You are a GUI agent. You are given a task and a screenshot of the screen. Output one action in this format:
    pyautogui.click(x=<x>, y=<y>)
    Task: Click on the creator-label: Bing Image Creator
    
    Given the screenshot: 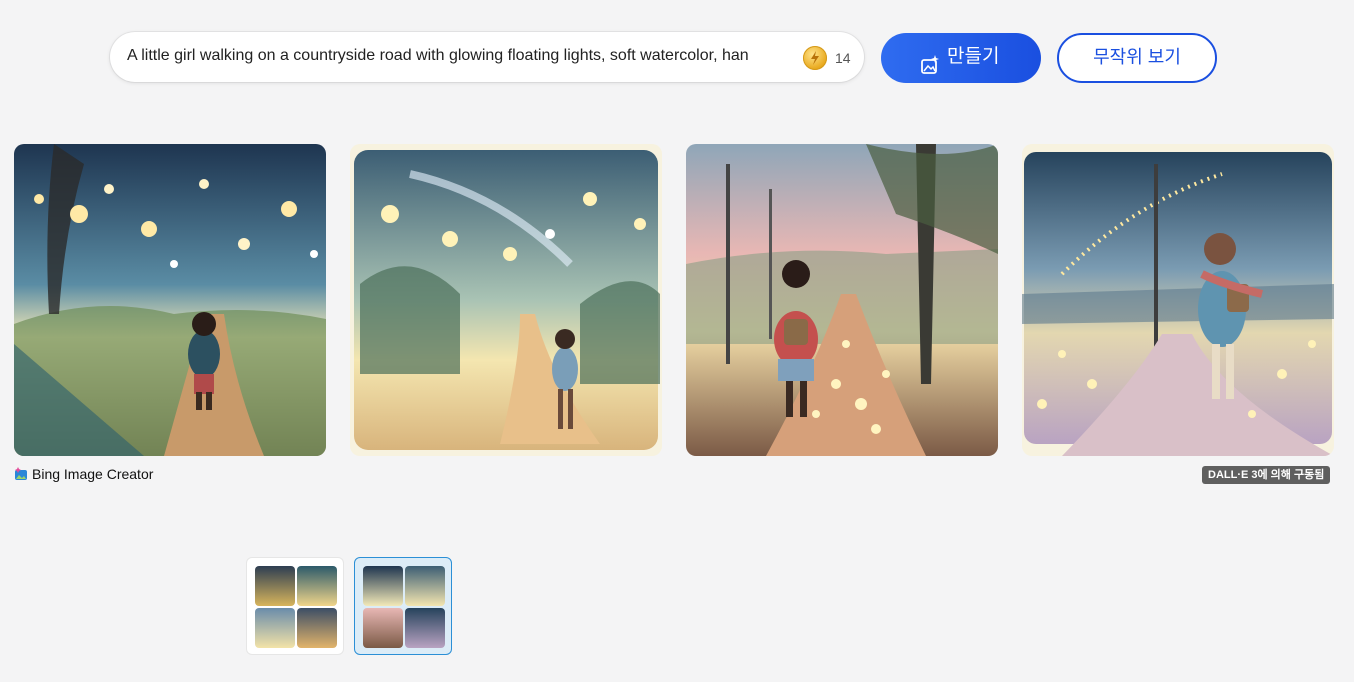 What is the action you would take?
    pyautogui.click(x=83, y=474)
    